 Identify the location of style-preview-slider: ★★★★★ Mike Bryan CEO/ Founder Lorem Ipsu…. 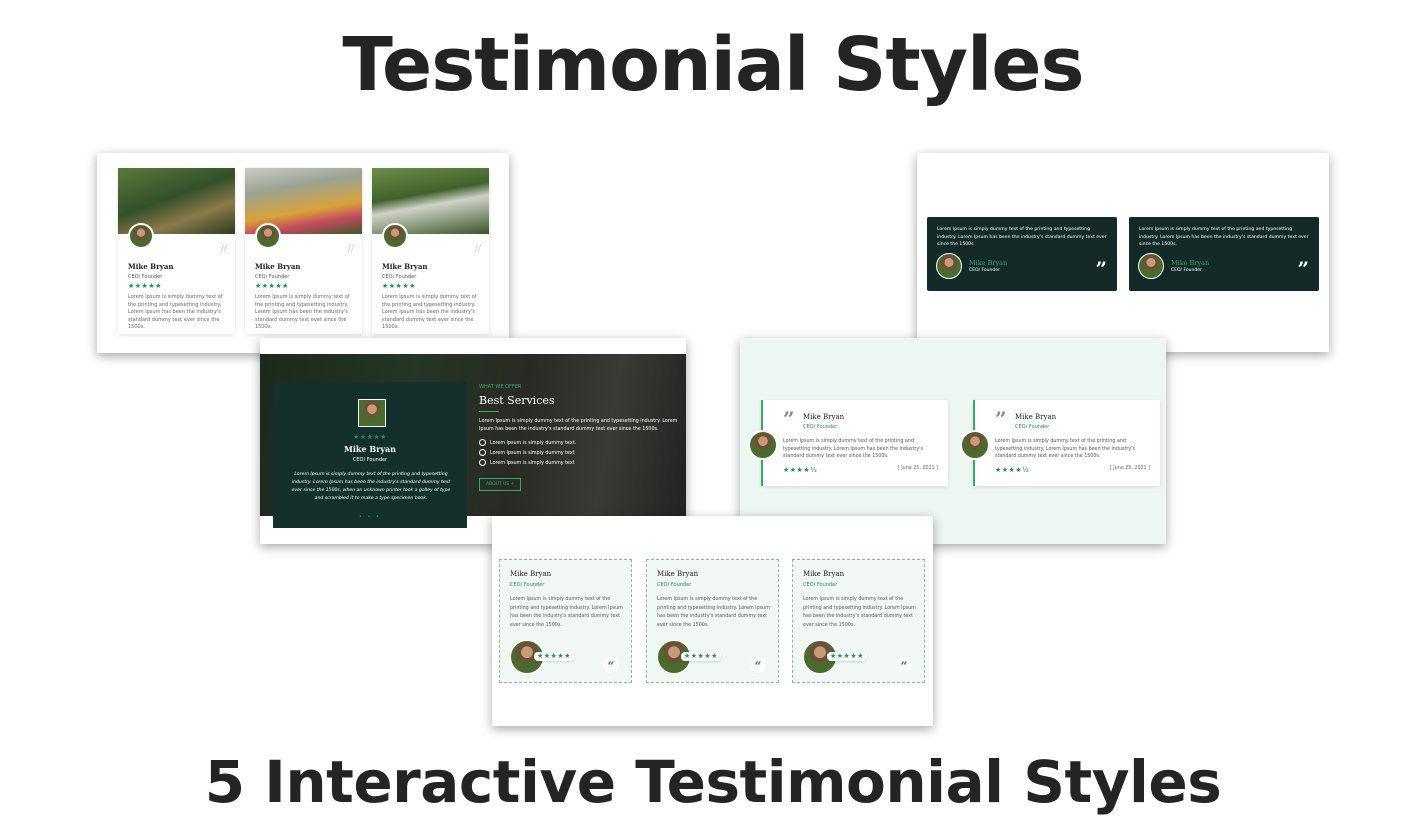
(473, 441).